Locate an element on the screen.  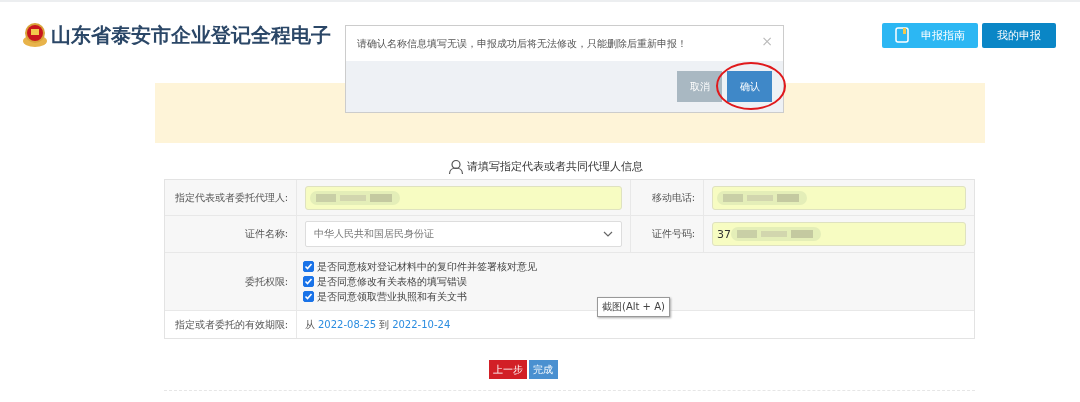
finish-button: 完成 is located at coordinates (543, 369).